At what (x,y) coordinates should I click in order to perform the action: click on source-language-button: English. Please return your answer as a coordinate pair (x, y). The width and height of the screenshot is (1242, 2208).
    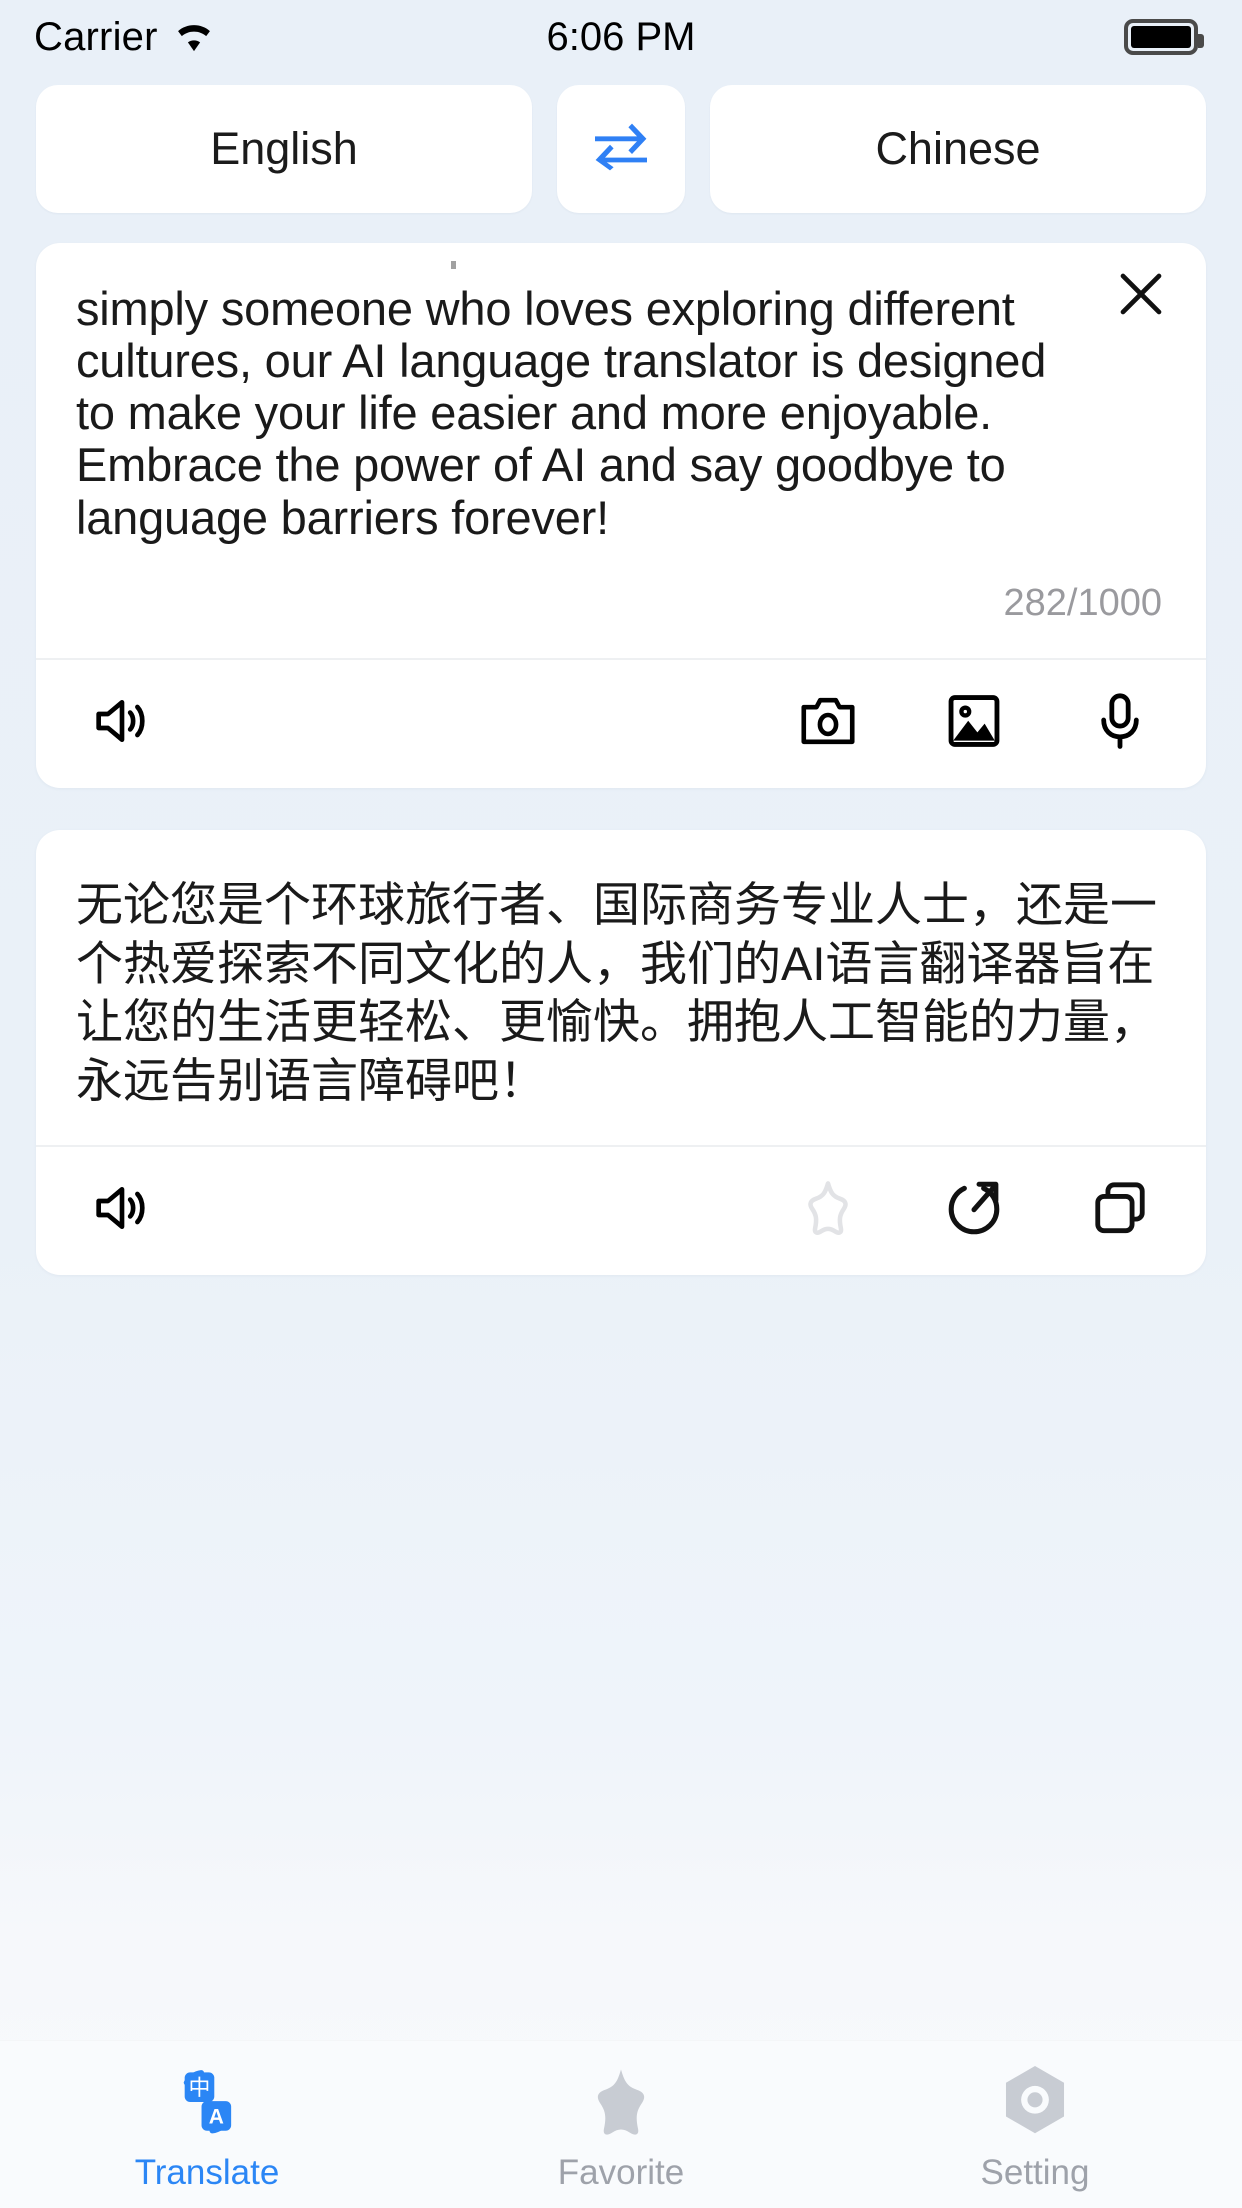
    Looking at the image, I should click on (284, 149).